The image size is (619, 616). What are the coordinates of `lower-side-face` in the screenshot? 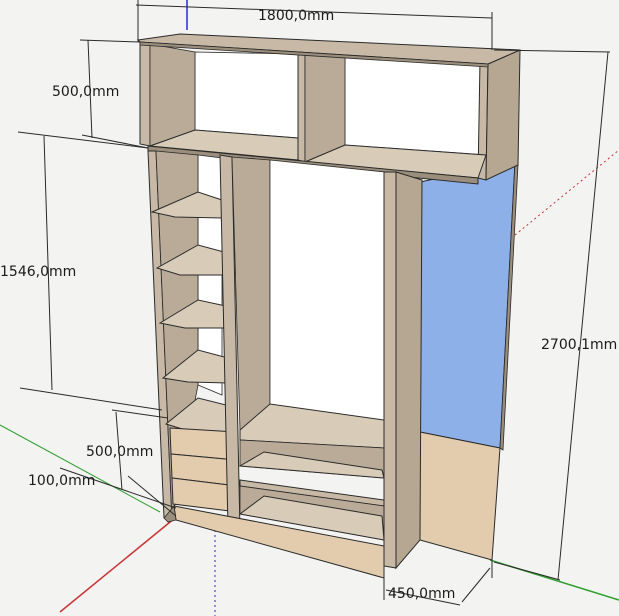 It's located at (460, 496).